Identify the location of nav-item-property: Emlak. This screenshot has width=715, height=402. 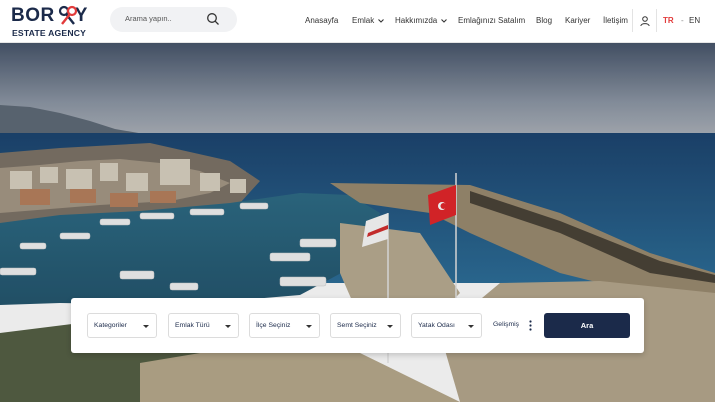
(368, 20).